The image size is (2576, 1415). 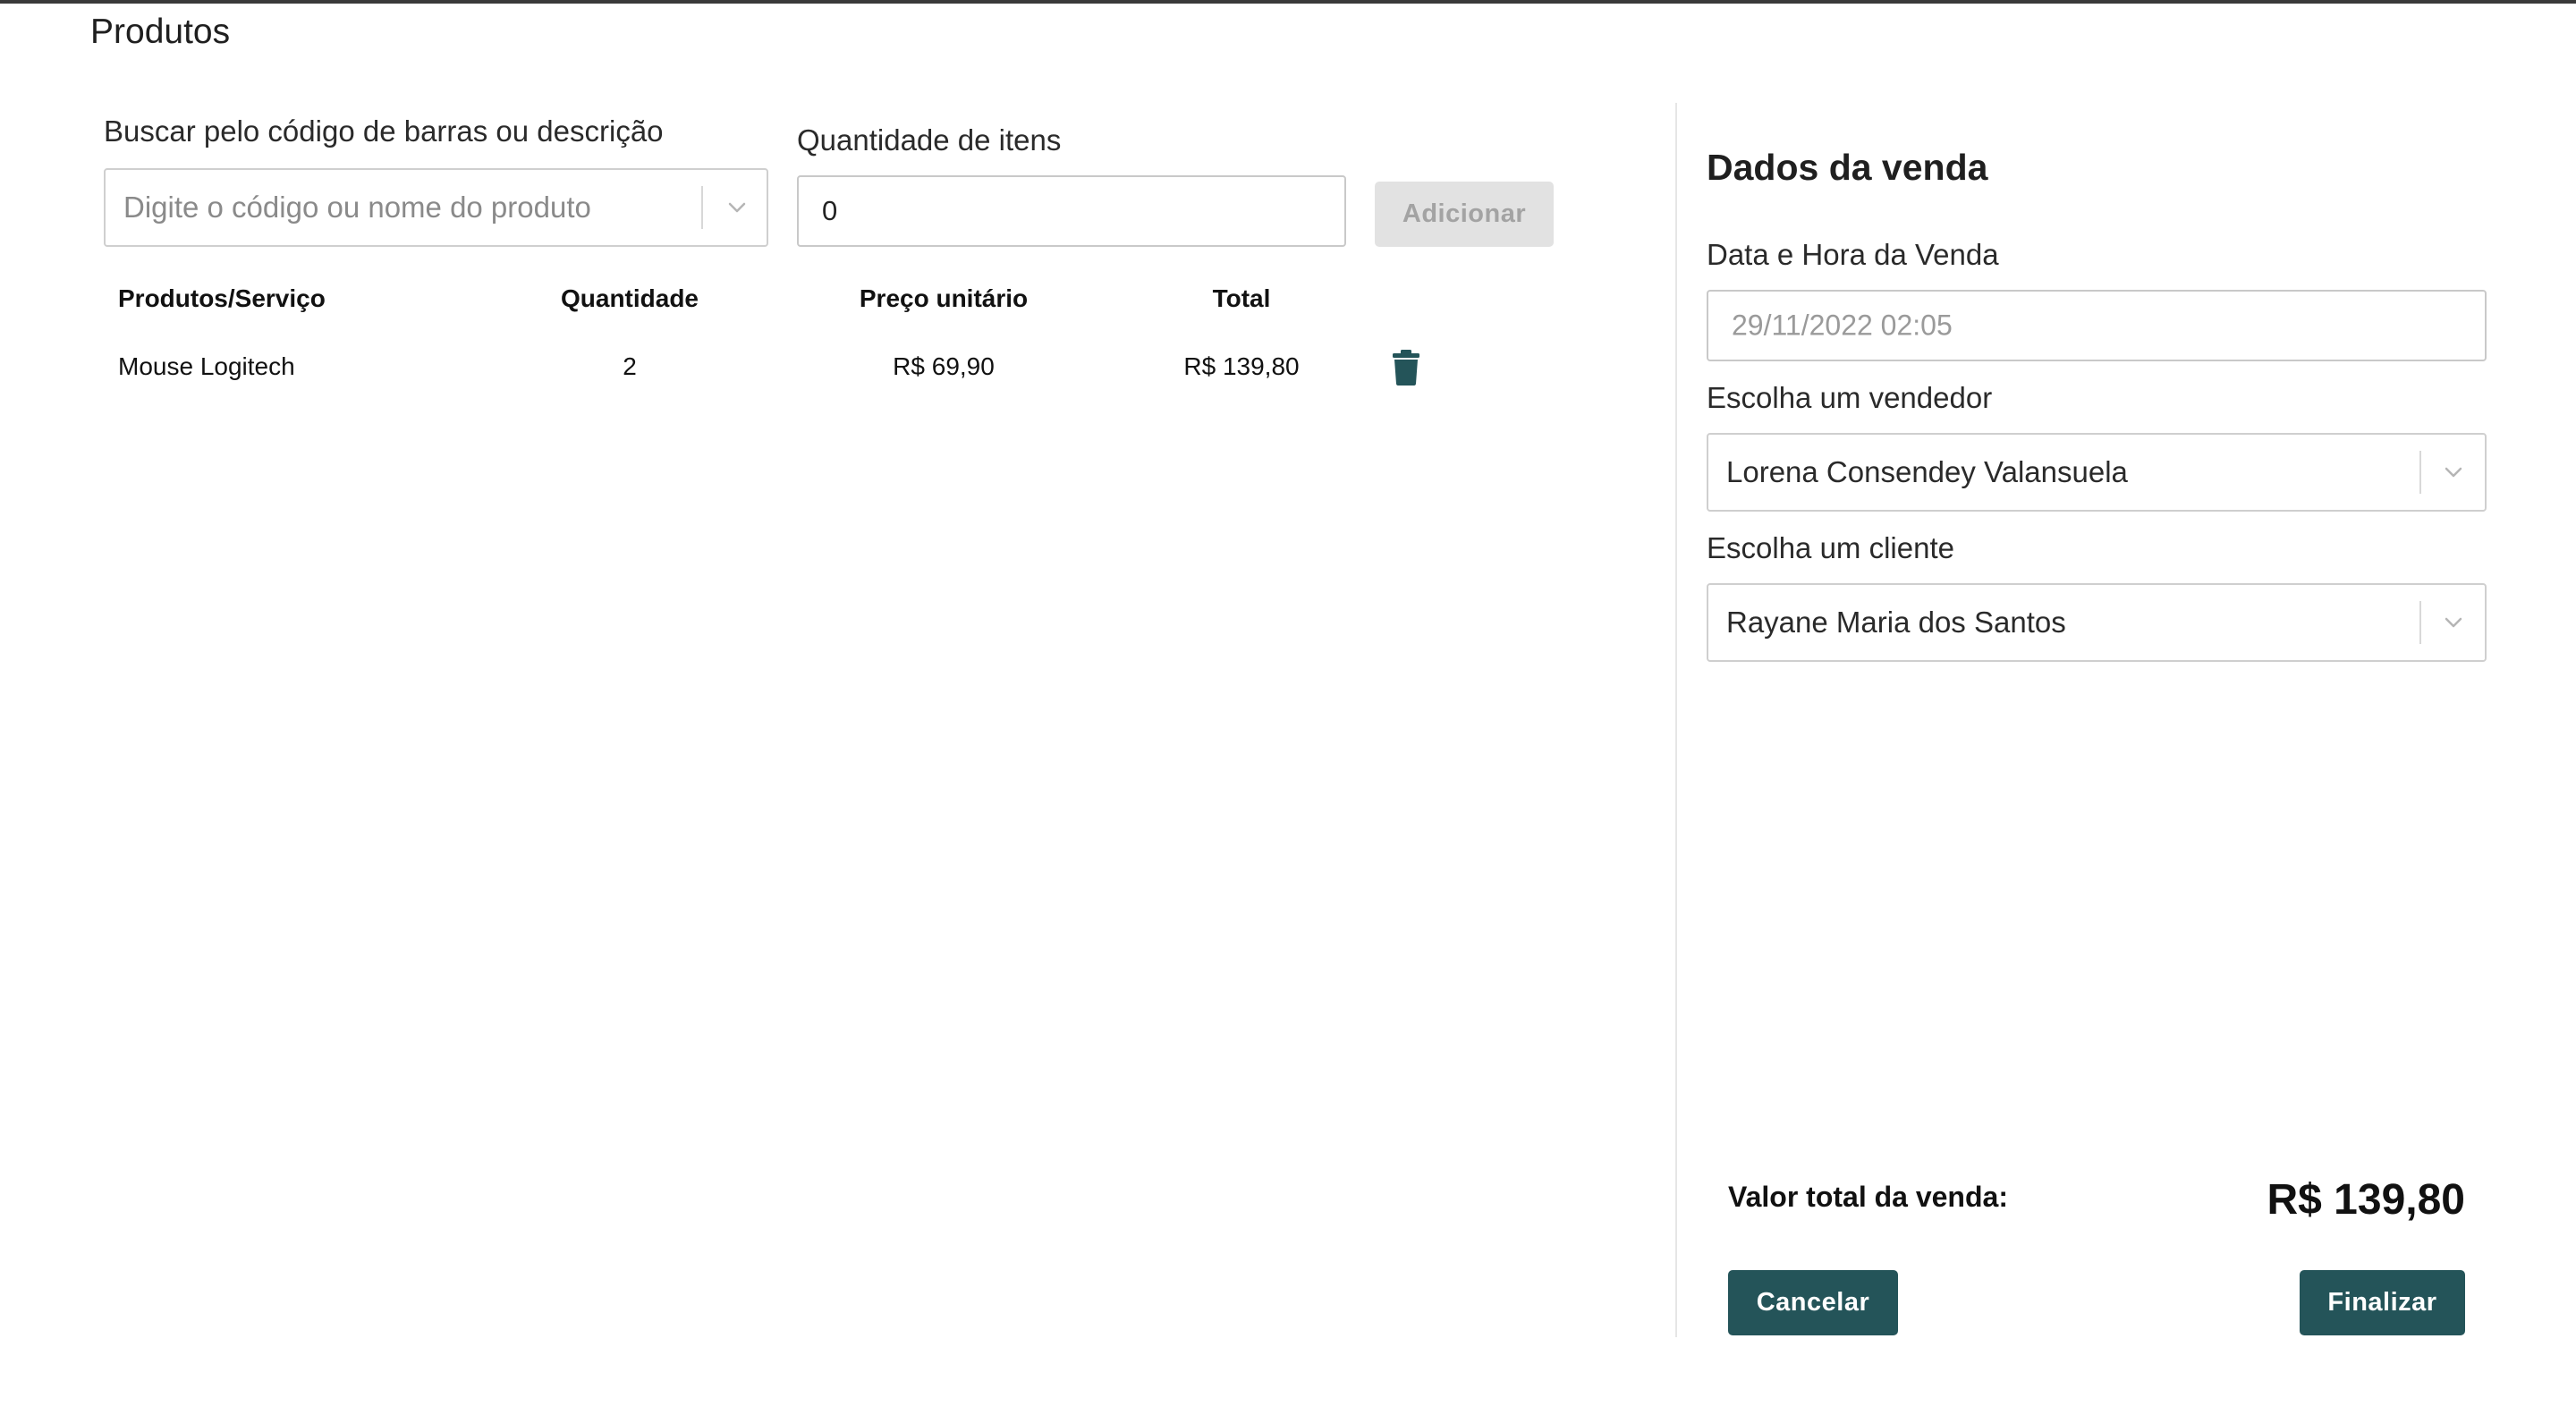 I want to click on sale-total-value: R$ 139,80, so click(x=2366, y=1200).